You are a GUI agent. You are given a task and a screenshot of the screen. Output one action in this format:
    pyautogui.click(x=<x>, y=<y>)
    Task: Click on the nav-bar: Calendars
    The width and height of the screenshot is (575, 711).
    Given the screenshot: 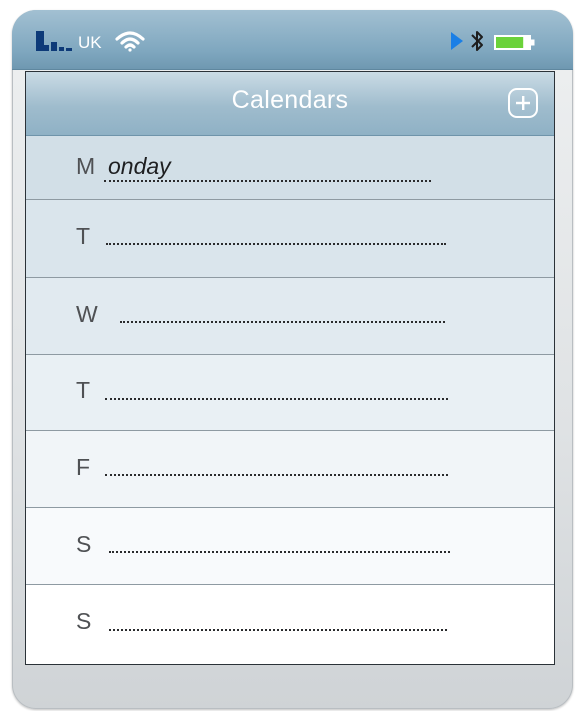 What is the action you would take?
    pyautogui.click(x=290, y=104)
    